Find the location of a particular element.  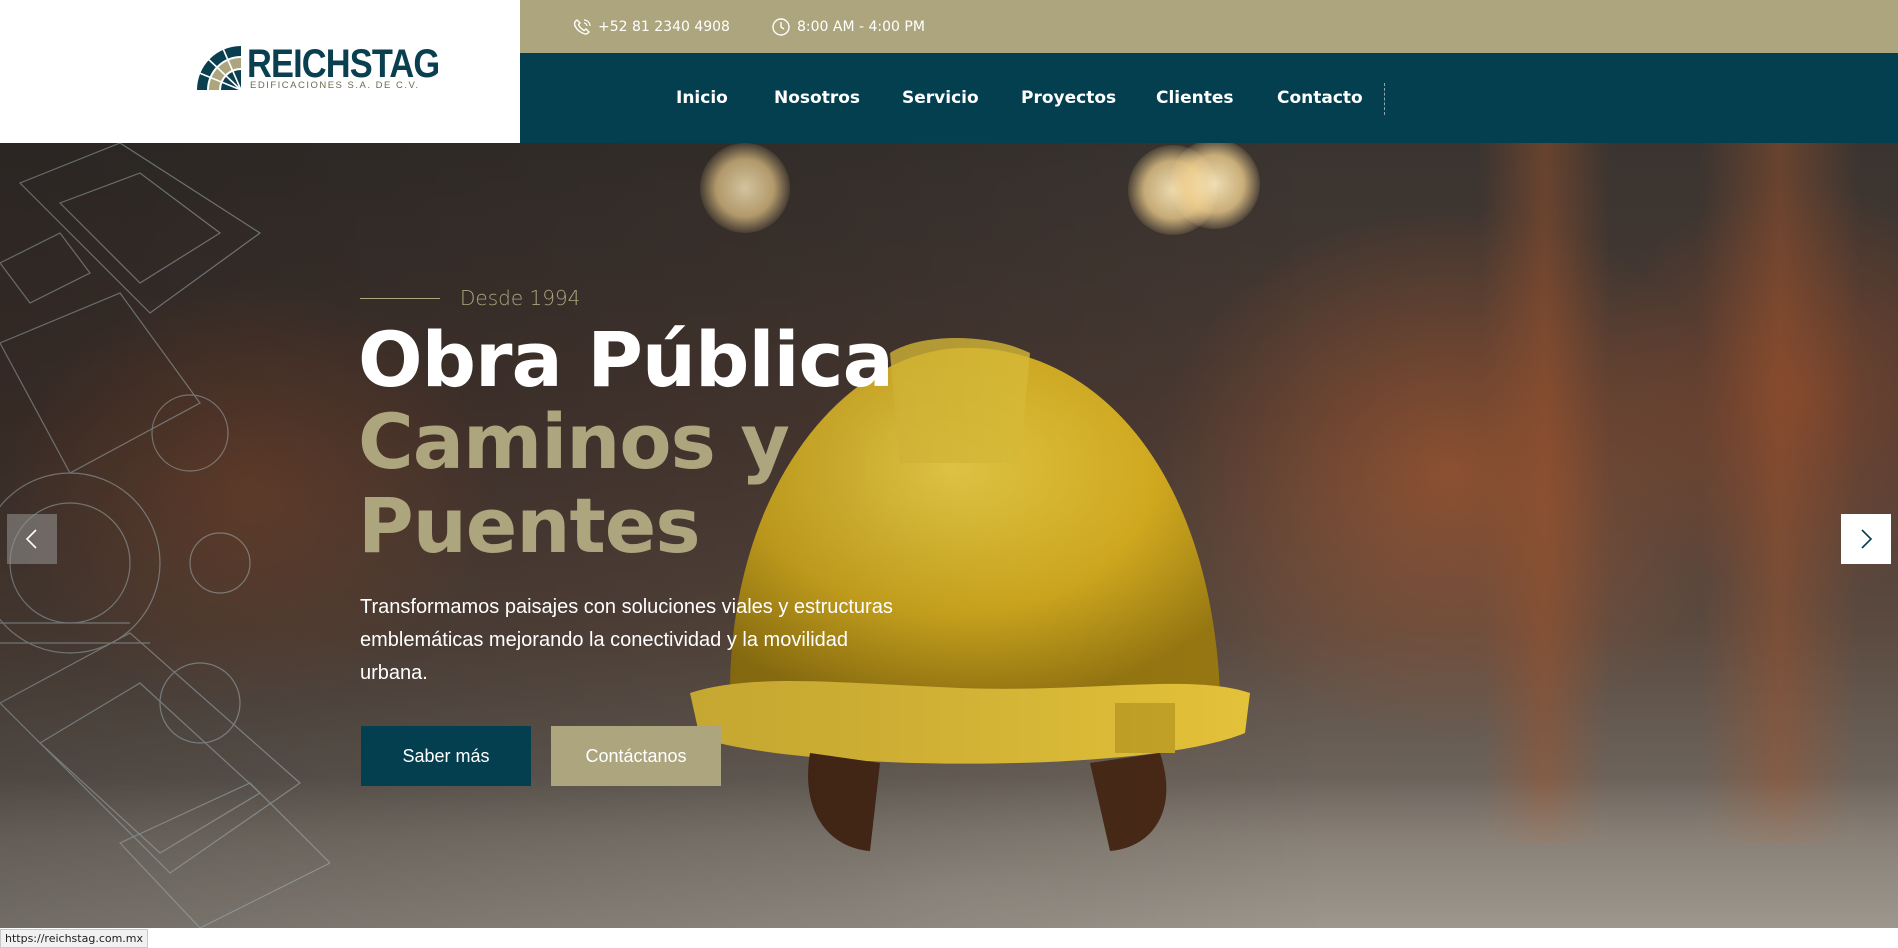

chevron-right-icon is located at coordinates (1867, 539).